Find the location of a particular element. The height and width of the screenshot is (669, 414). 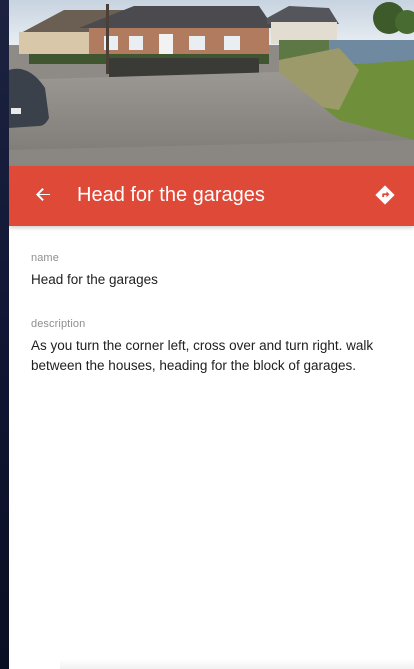

description-label: description is located at coordinates (58, 324).